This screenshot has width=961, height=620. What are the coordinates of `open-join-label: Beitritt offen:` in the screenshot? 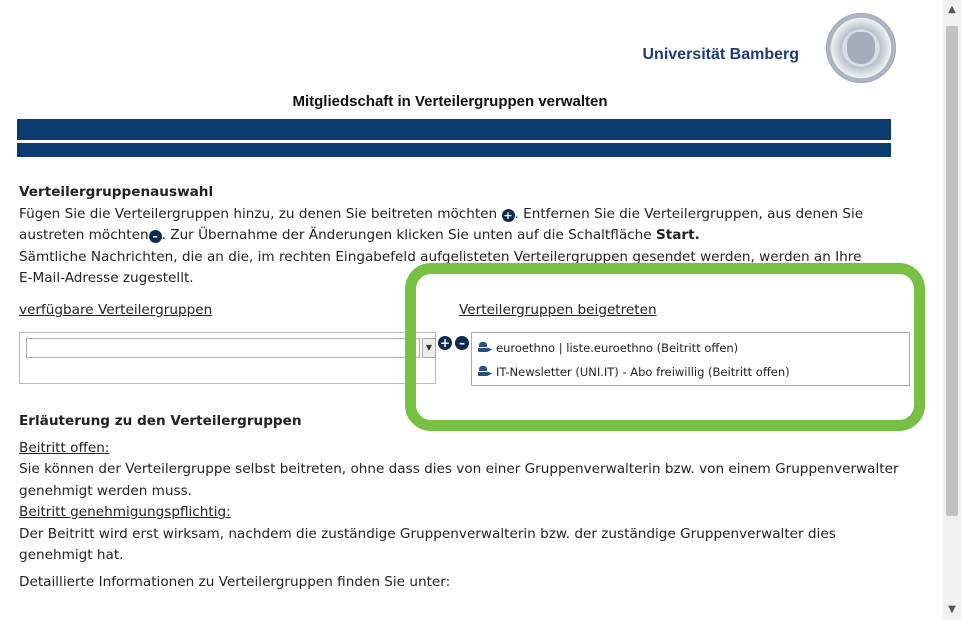 It's located at (64, 447).